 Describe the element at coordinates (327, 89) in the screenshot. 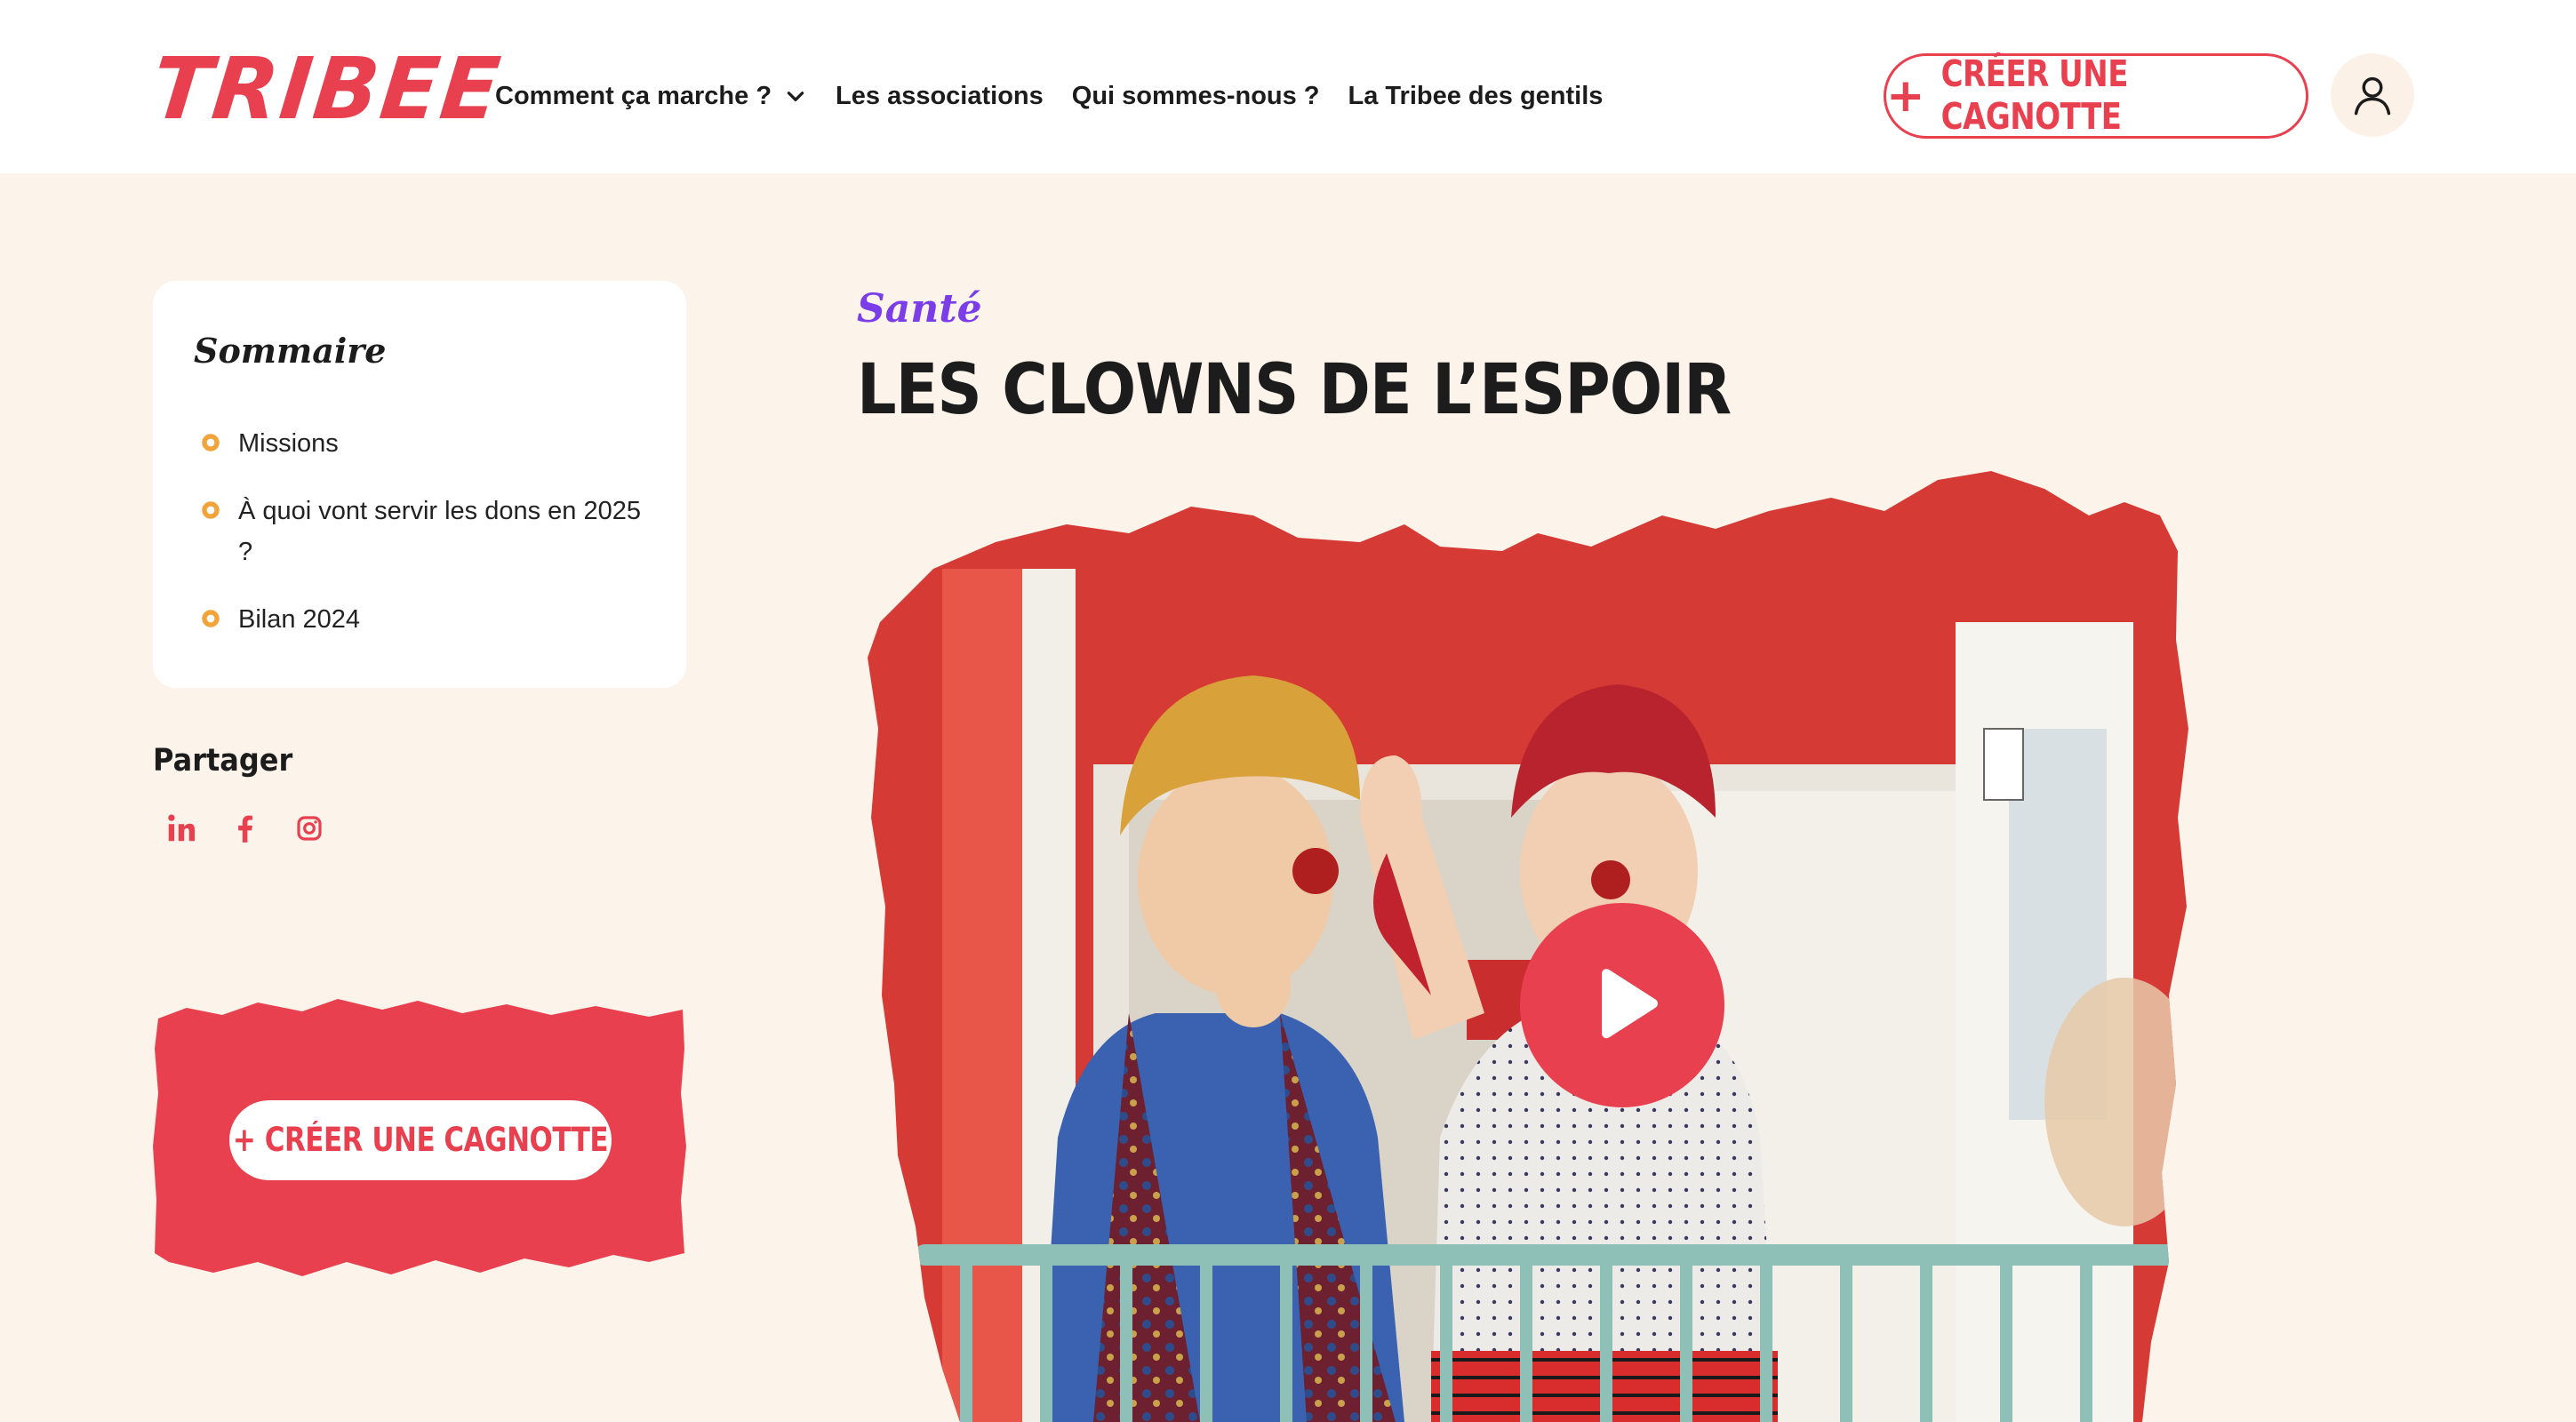

I see `tribee-logo: TRIBEE` at that location.